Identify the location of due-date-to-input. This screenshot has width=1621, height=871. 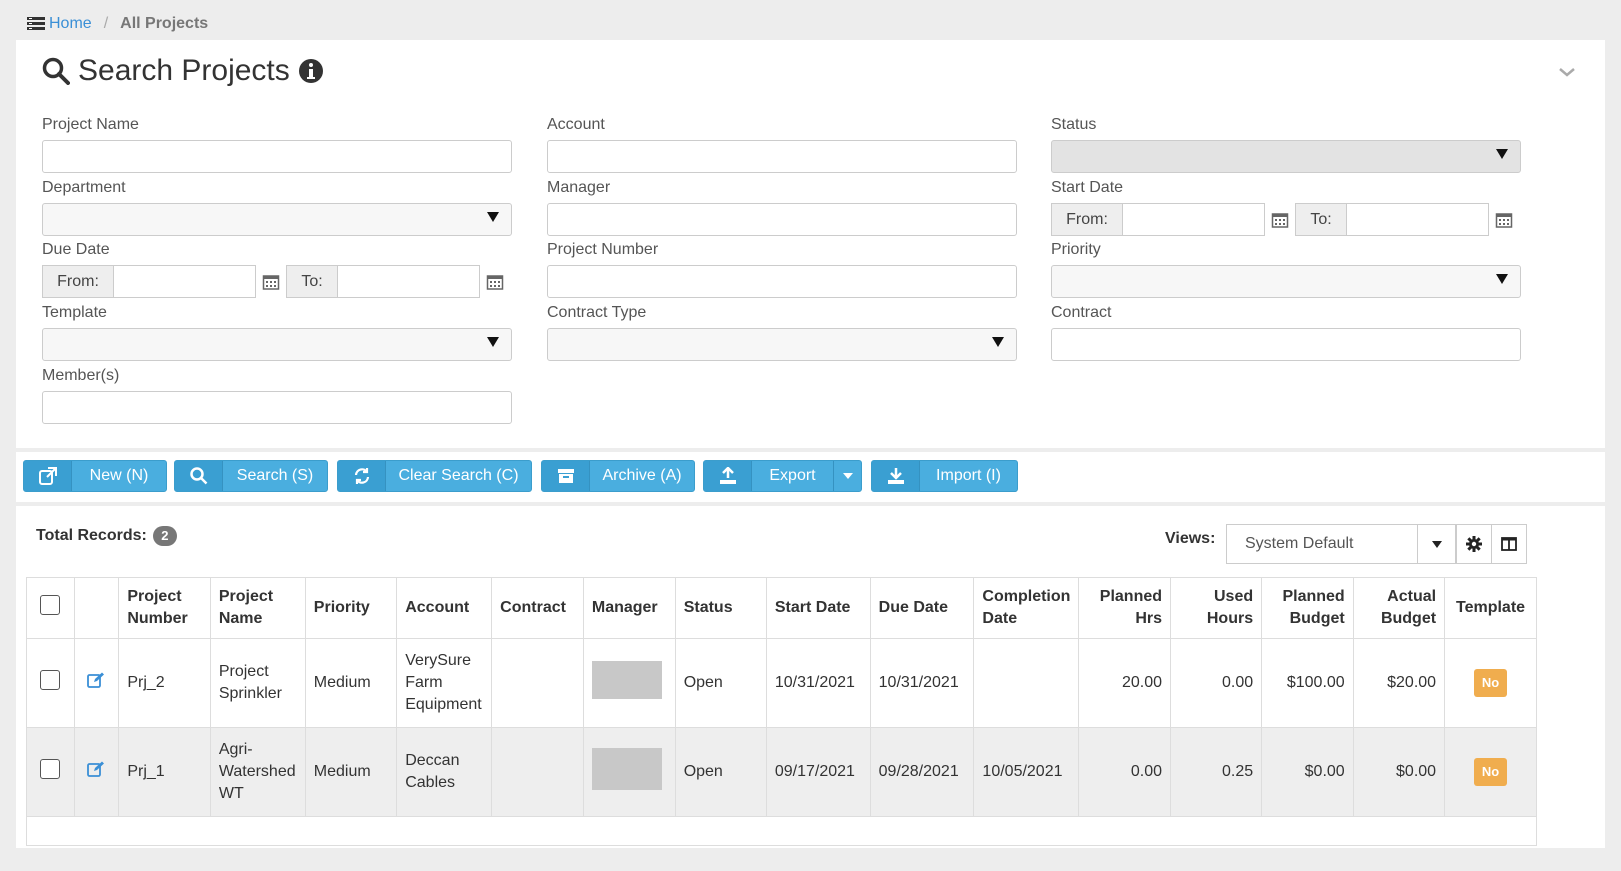
(409, 281).